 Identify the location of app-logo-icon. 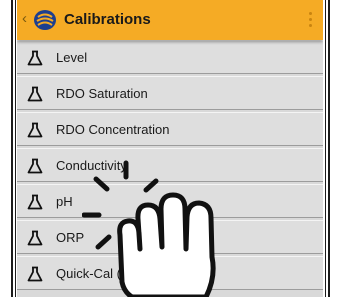
(45, 20).